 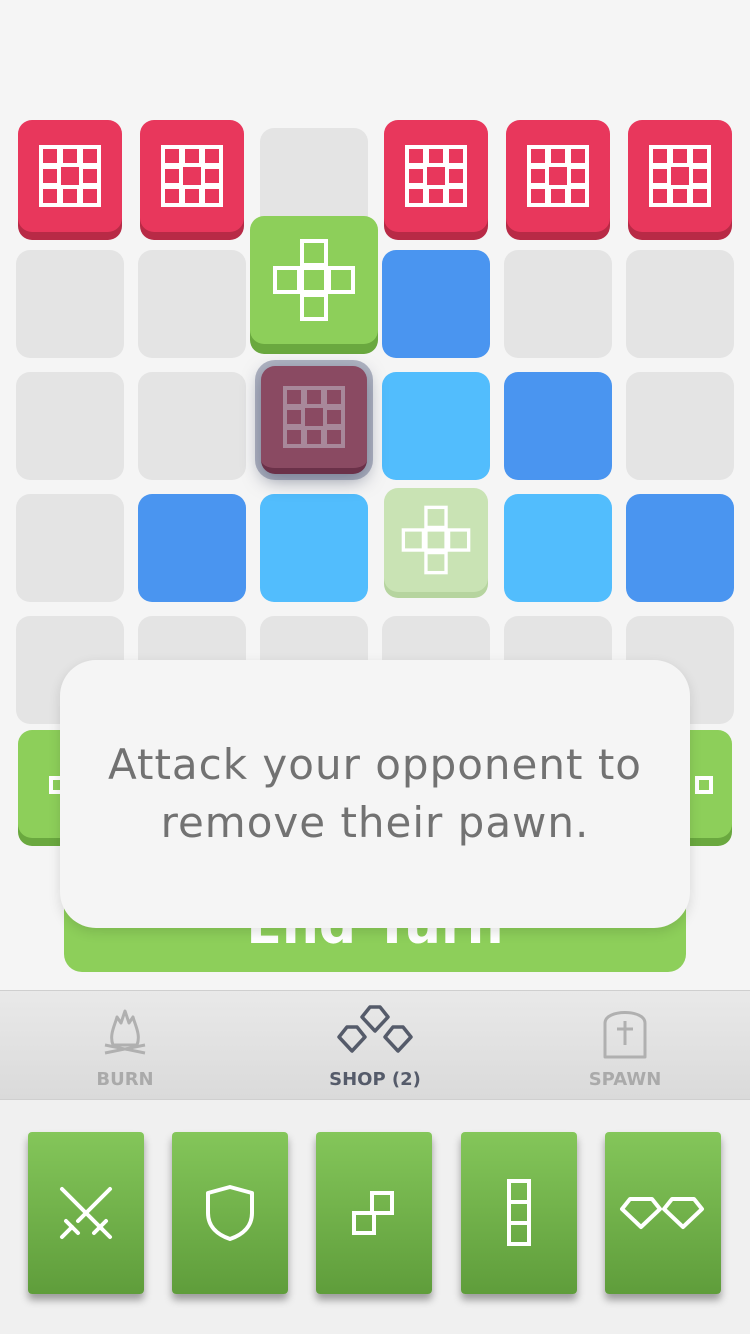 I want to click on double-diamond-icon, so click(x=662, y=1213).